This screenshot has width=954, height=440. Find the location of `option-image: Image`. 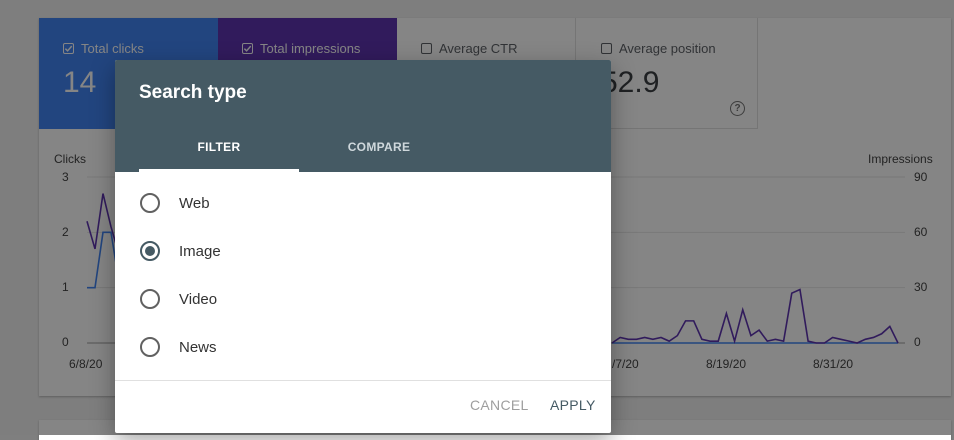

option-image: Image is located at coordinates (180, 251).